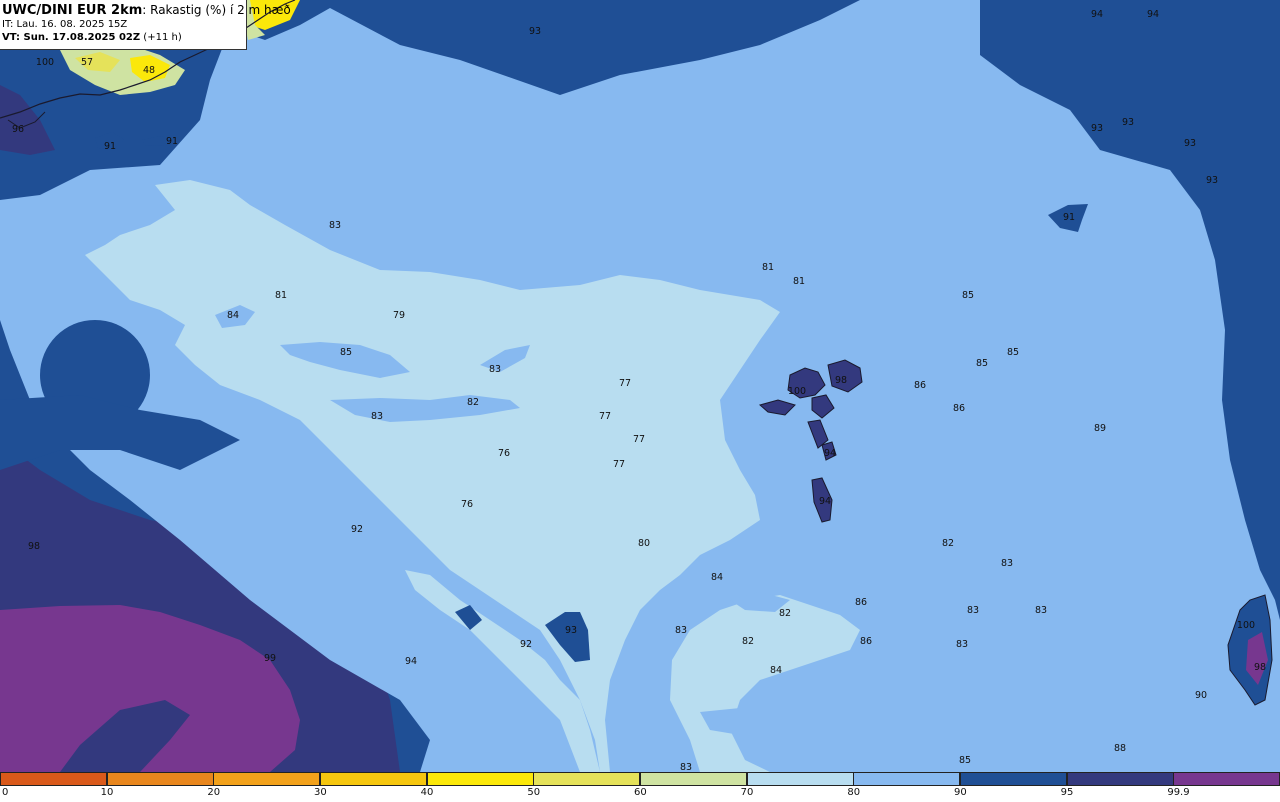  What do you see at coordinates (216, 10) in the screenshot?
I see `variable-name: : Rakastig (%) í 2 m hæð` at bounding box center [216, 10].